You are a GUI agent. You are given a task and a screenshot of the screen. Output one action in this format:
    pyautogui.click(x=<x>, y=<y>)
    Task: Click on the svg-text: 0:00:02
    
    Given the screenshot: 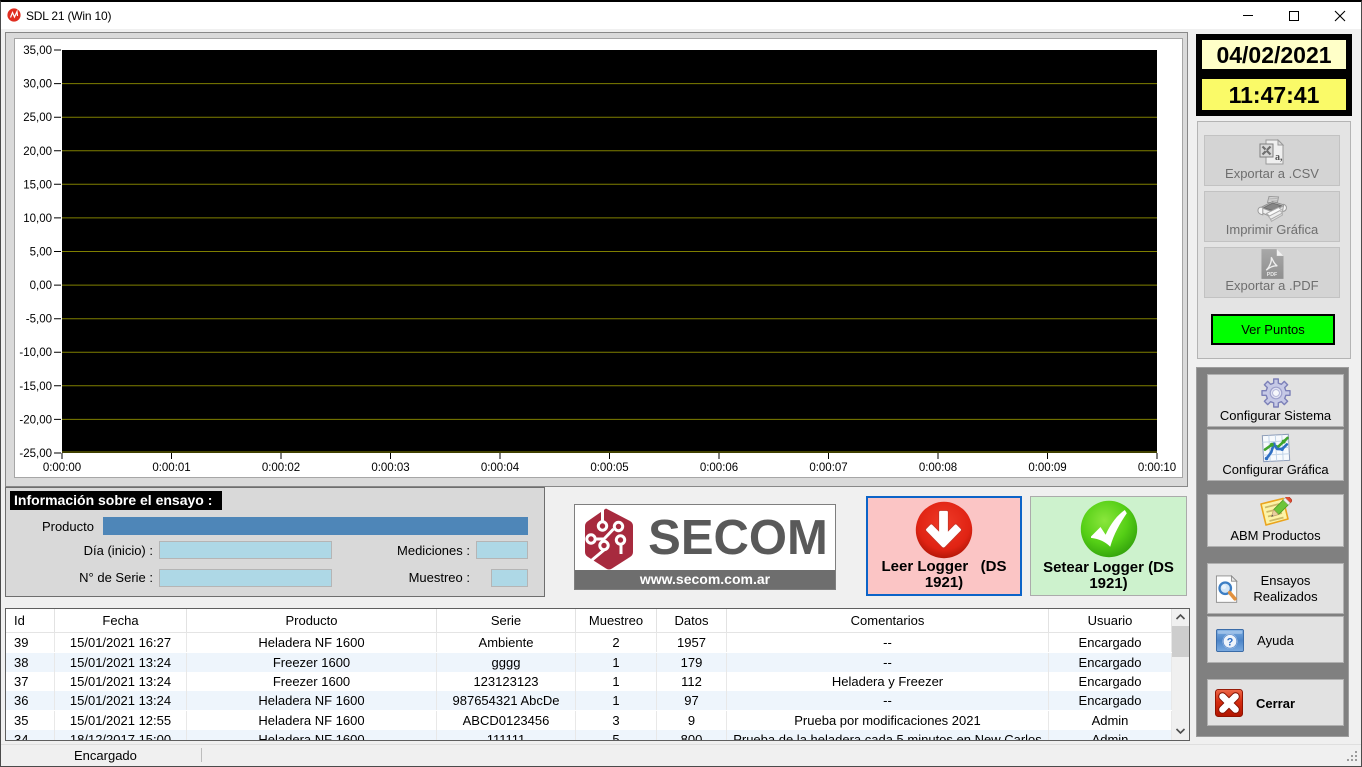 What is the action you would take?
    pyautogui.click(x=281, y=468)
    